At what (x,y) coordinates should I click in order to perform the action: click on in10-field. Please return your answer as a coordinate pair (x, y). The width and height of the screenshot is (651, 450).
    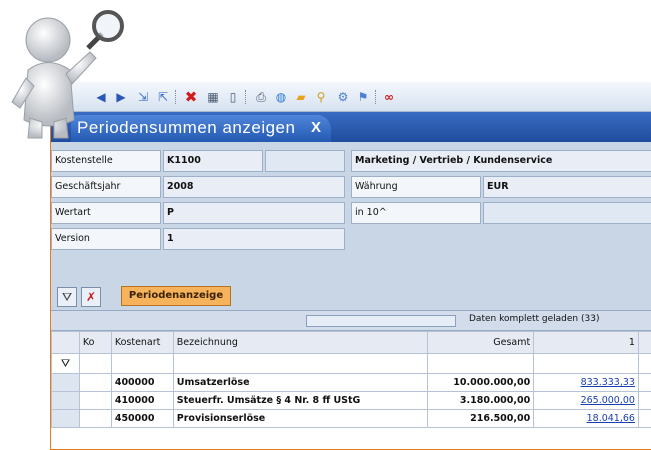
    Looking at the image, I should click on (567, 213).